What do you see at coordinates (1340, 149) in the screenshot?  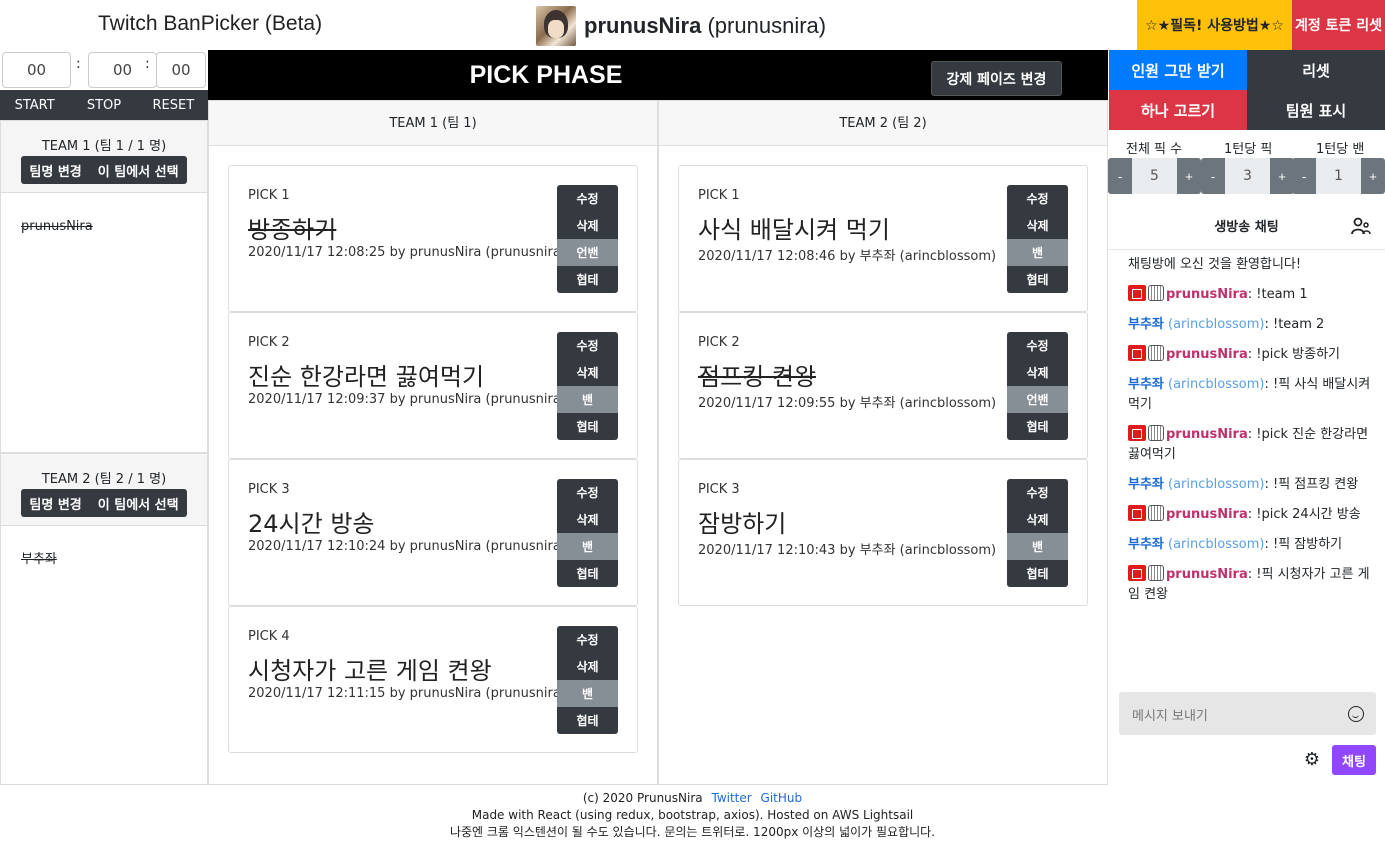 I see `bans-per-turn-label: 1턴당 밴` at bounding box center [1340, 149].